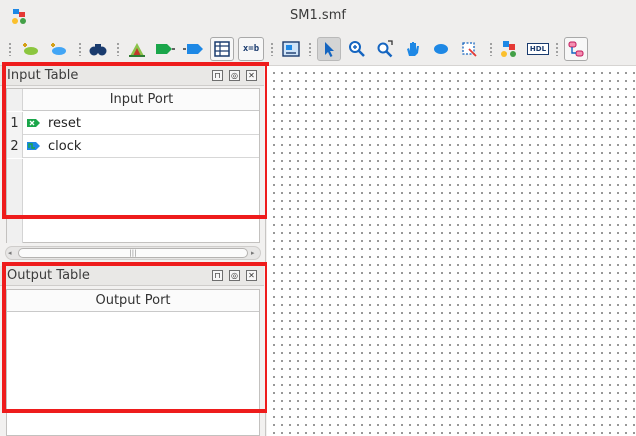 The width and height of the screenshot is (636, 436). I want to click on hierarchy-icon, so click(137, 50).